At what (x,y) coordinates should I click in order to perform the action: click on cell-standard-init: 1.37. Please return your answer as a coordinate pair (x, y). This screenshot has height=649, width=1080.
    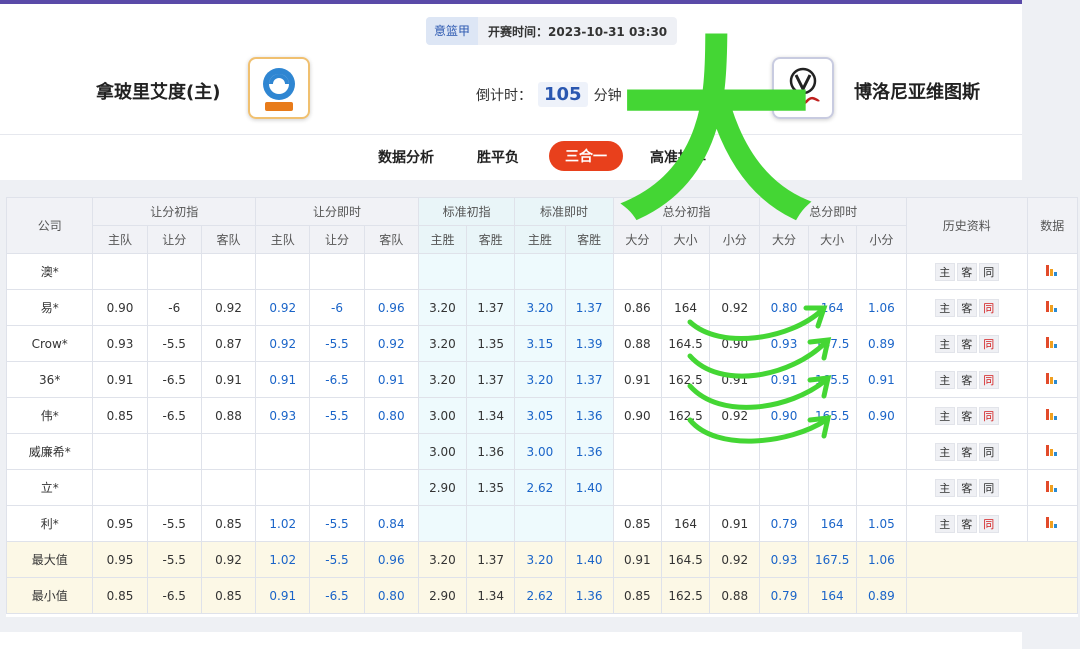
    Looking at the image, I should click on (491, 379).